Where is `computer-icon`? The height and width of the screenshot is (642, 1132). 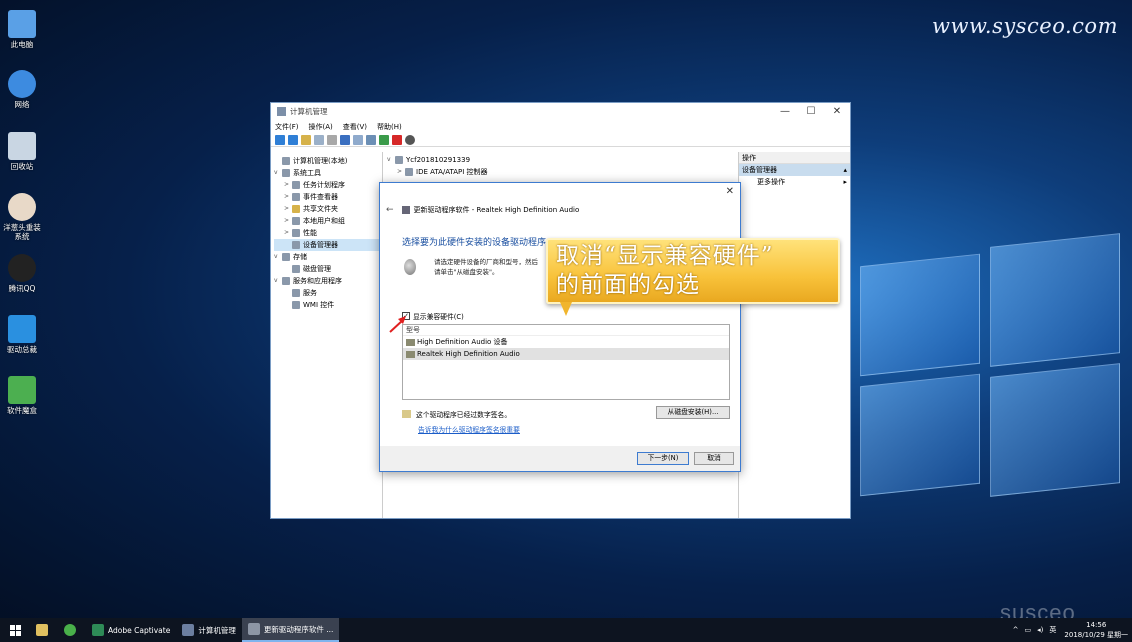
computer-icon is located at coordinates (399, 160).